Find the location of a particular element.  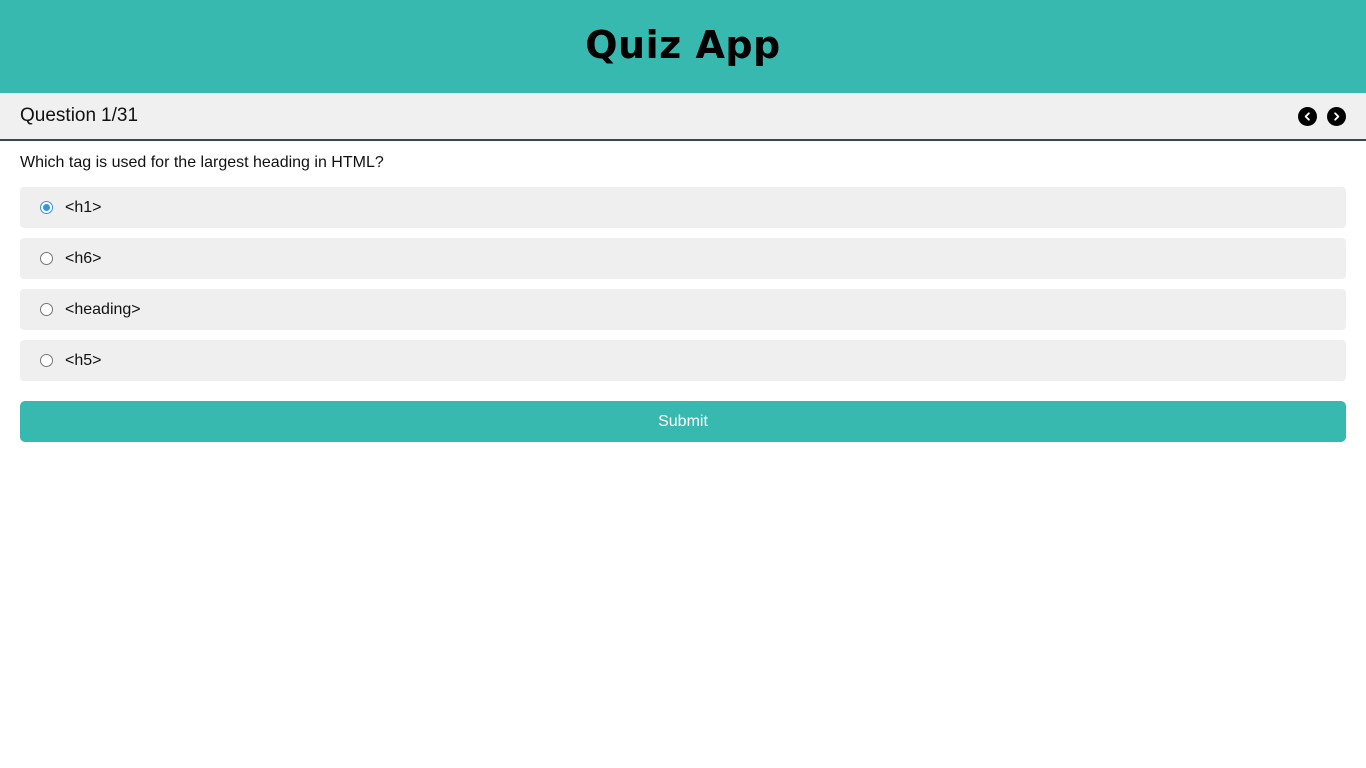

chevron-right-icon is located at coordinates (1337, 116).